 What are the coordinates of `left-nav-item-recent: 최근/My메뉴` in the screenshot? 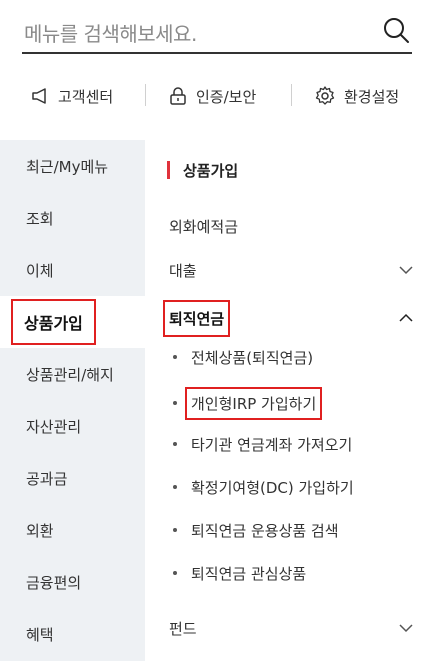 It's located at (72, 166).